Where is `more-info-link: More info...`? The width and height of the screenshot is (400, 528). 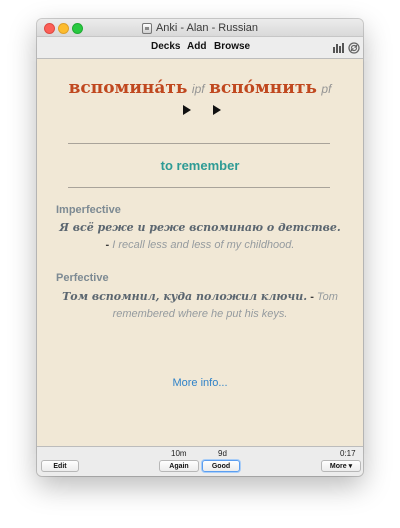
more-info-link: More info... is located at coordinates (200, 383).